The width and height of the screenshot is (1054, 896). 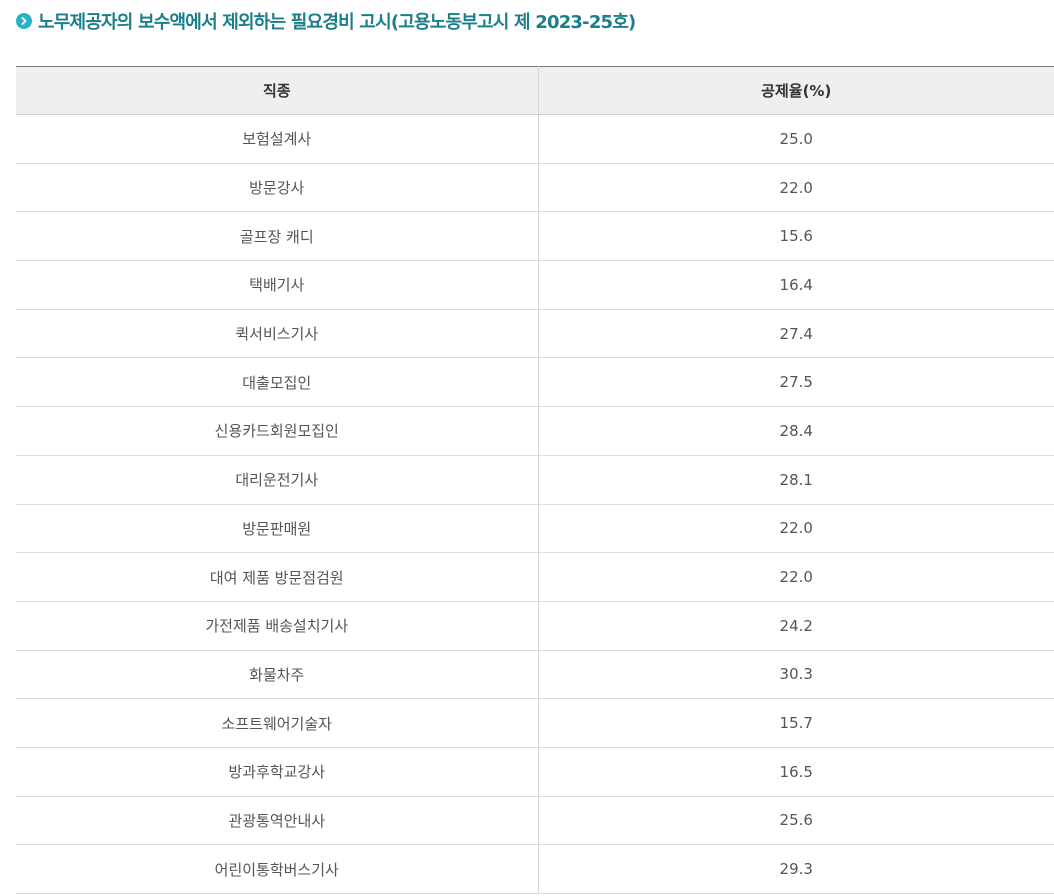 I want to click on table-row: 화물차주 30.3, so click(x=535, y=675).